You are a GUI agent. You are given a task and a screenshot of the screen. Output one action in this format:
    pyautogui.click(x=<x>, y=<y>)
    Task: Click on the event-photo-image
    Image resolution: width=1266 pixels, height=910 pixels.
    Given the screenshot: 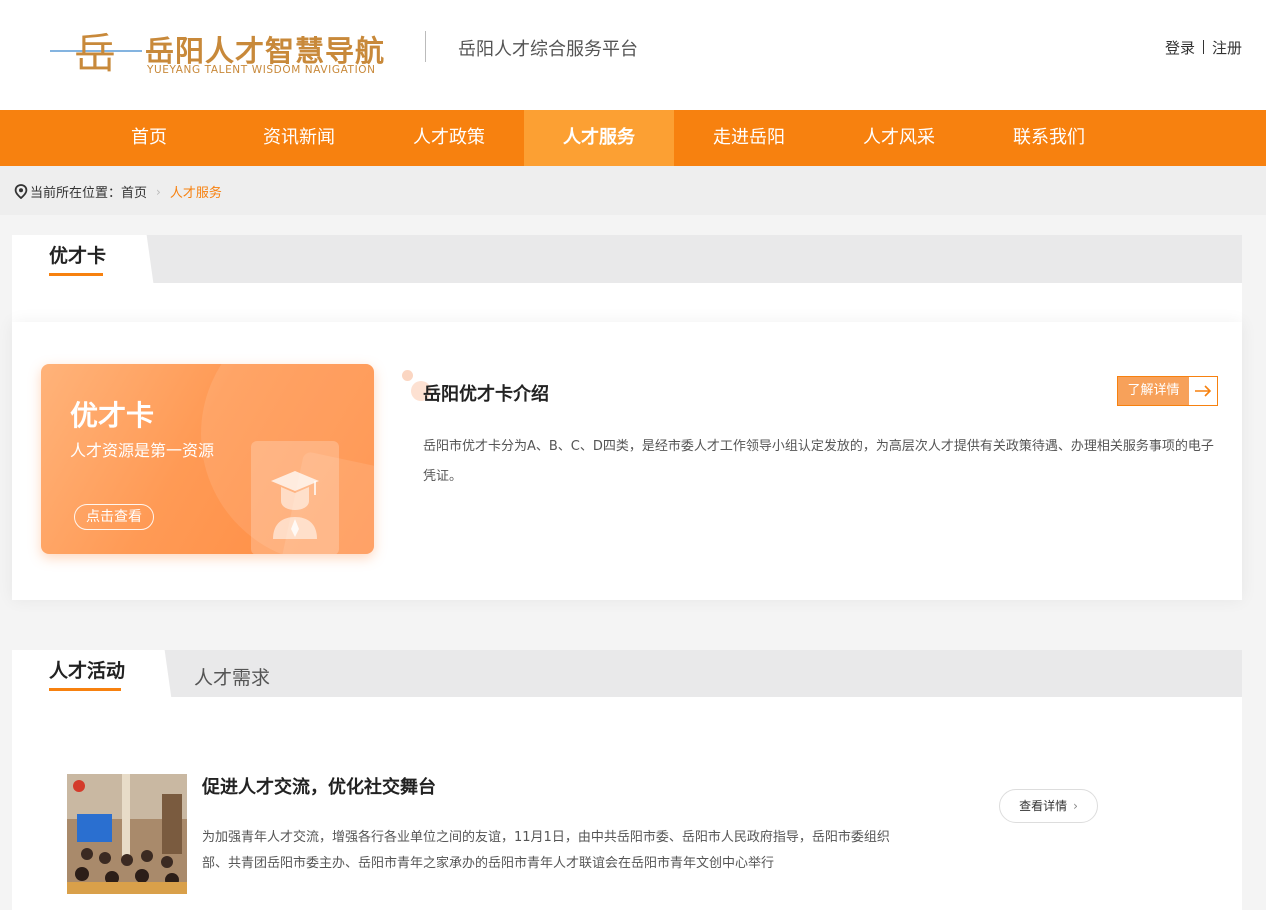 What is the action you would take?
    pyautogui.click(x=127, y=834)
    